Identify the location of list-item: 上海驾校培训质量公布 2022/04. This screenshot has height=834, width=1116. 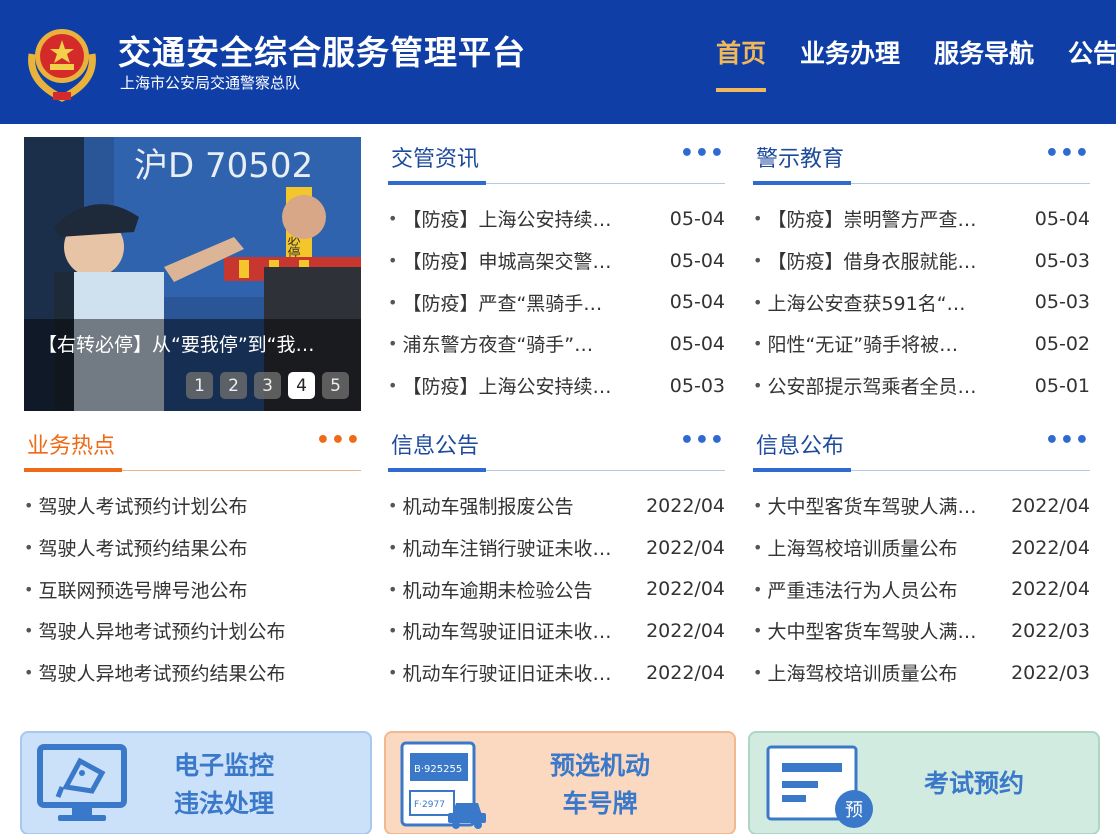
(921, 548).